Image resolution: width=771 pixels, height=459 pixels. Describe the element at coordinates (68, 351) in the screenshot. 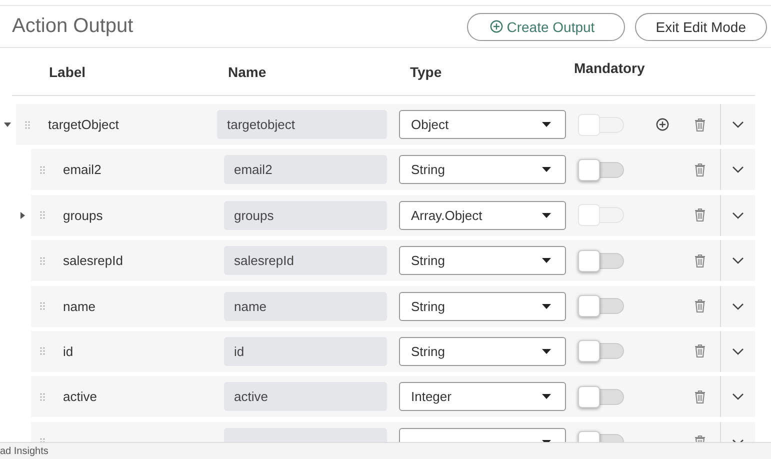

I see `label-text: id` at that location.